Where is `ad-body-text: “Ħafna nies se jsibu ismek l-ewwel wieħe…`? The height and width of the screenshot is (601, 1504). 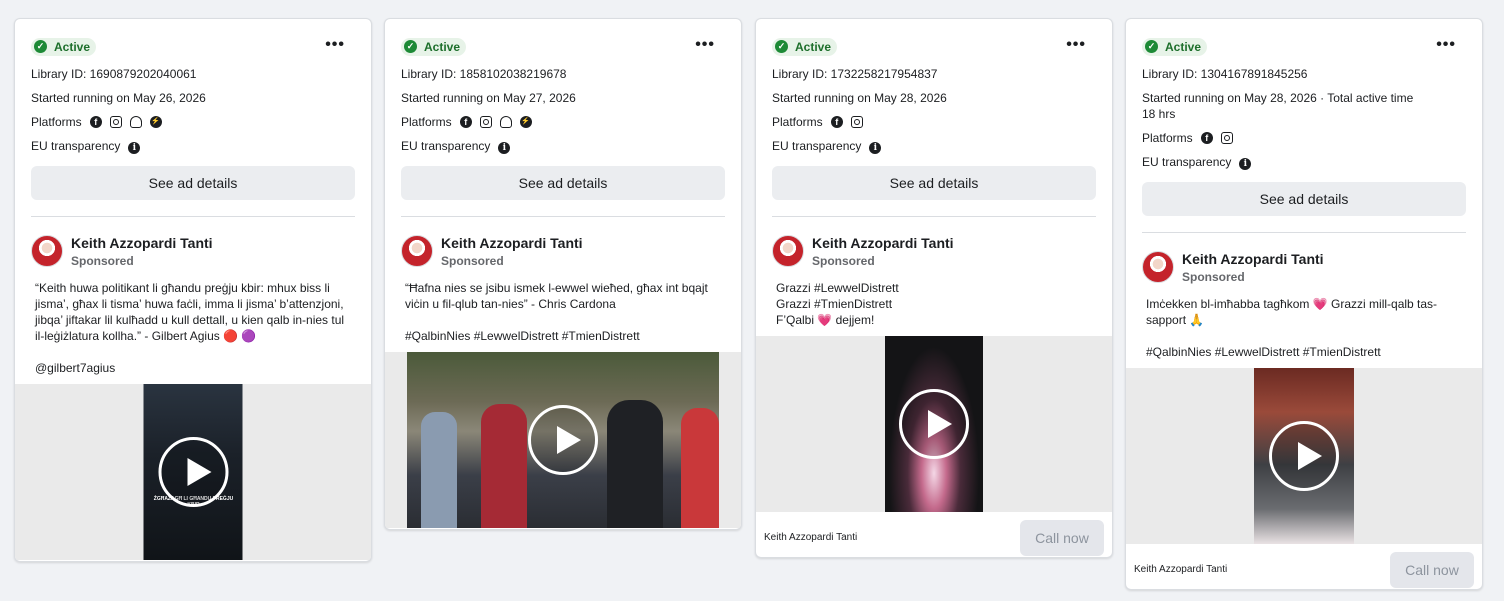
ad-body-text: “Ħafna nies se jsibu ismek l-ewwel wieħe… is located at coordinates (563, 306).